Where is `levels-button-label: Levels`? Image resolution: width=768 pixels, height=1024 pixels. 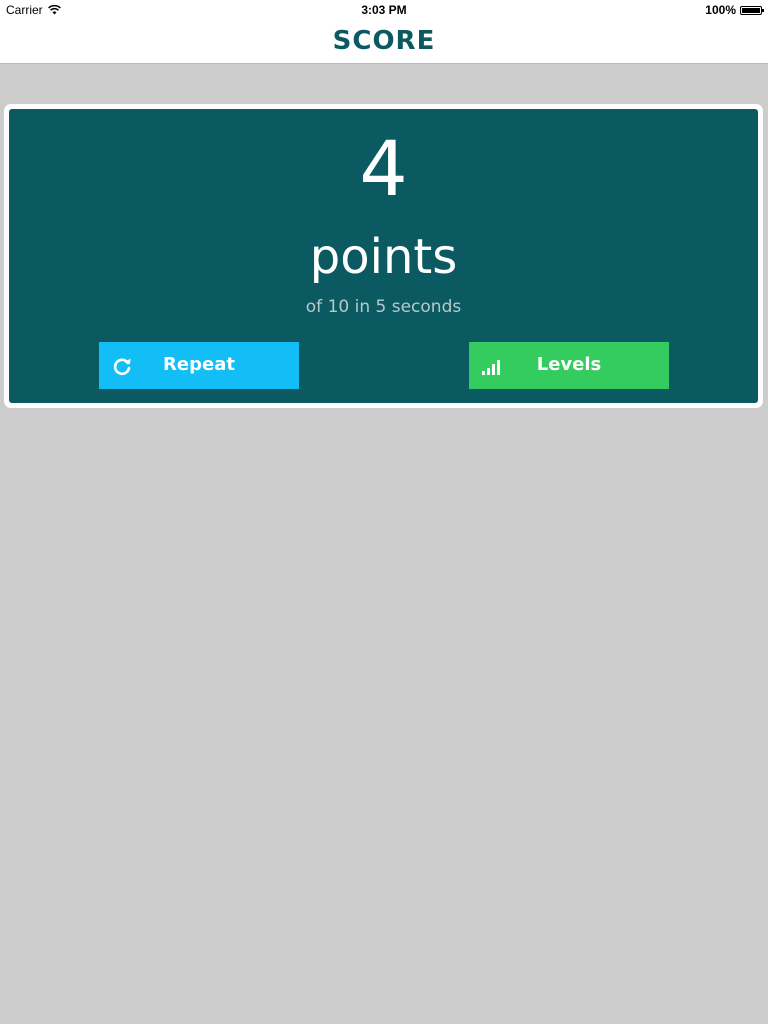
levels-button-label: Levels is located at coordinates (569, 364).